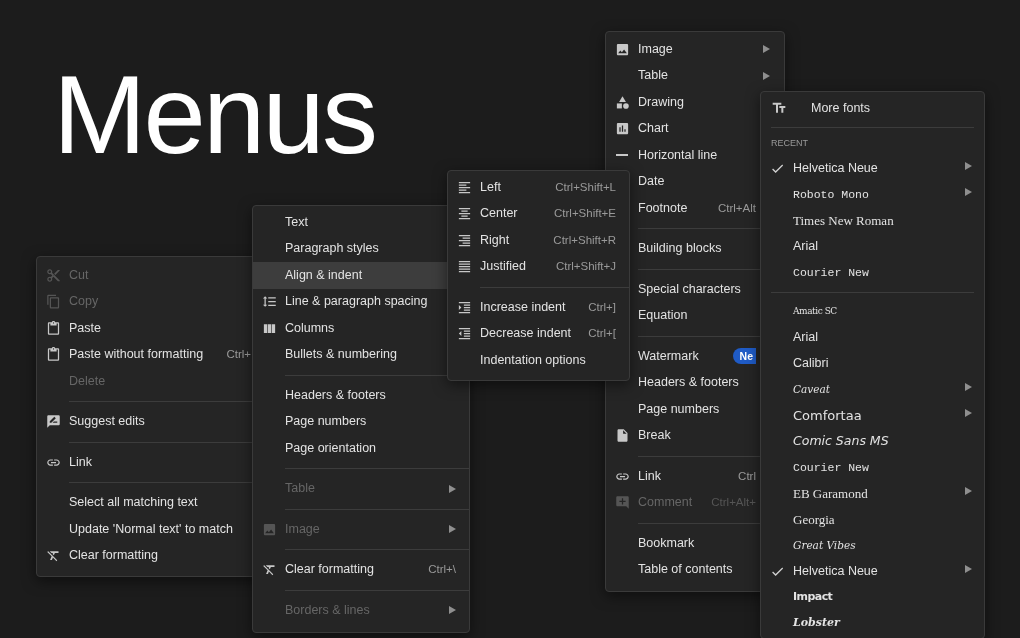 This screenshot has height=638, width=1020. Describe the element at coordinates (872, 194) in the screenshot. I see `font-item: Roboto Mono` at that location.